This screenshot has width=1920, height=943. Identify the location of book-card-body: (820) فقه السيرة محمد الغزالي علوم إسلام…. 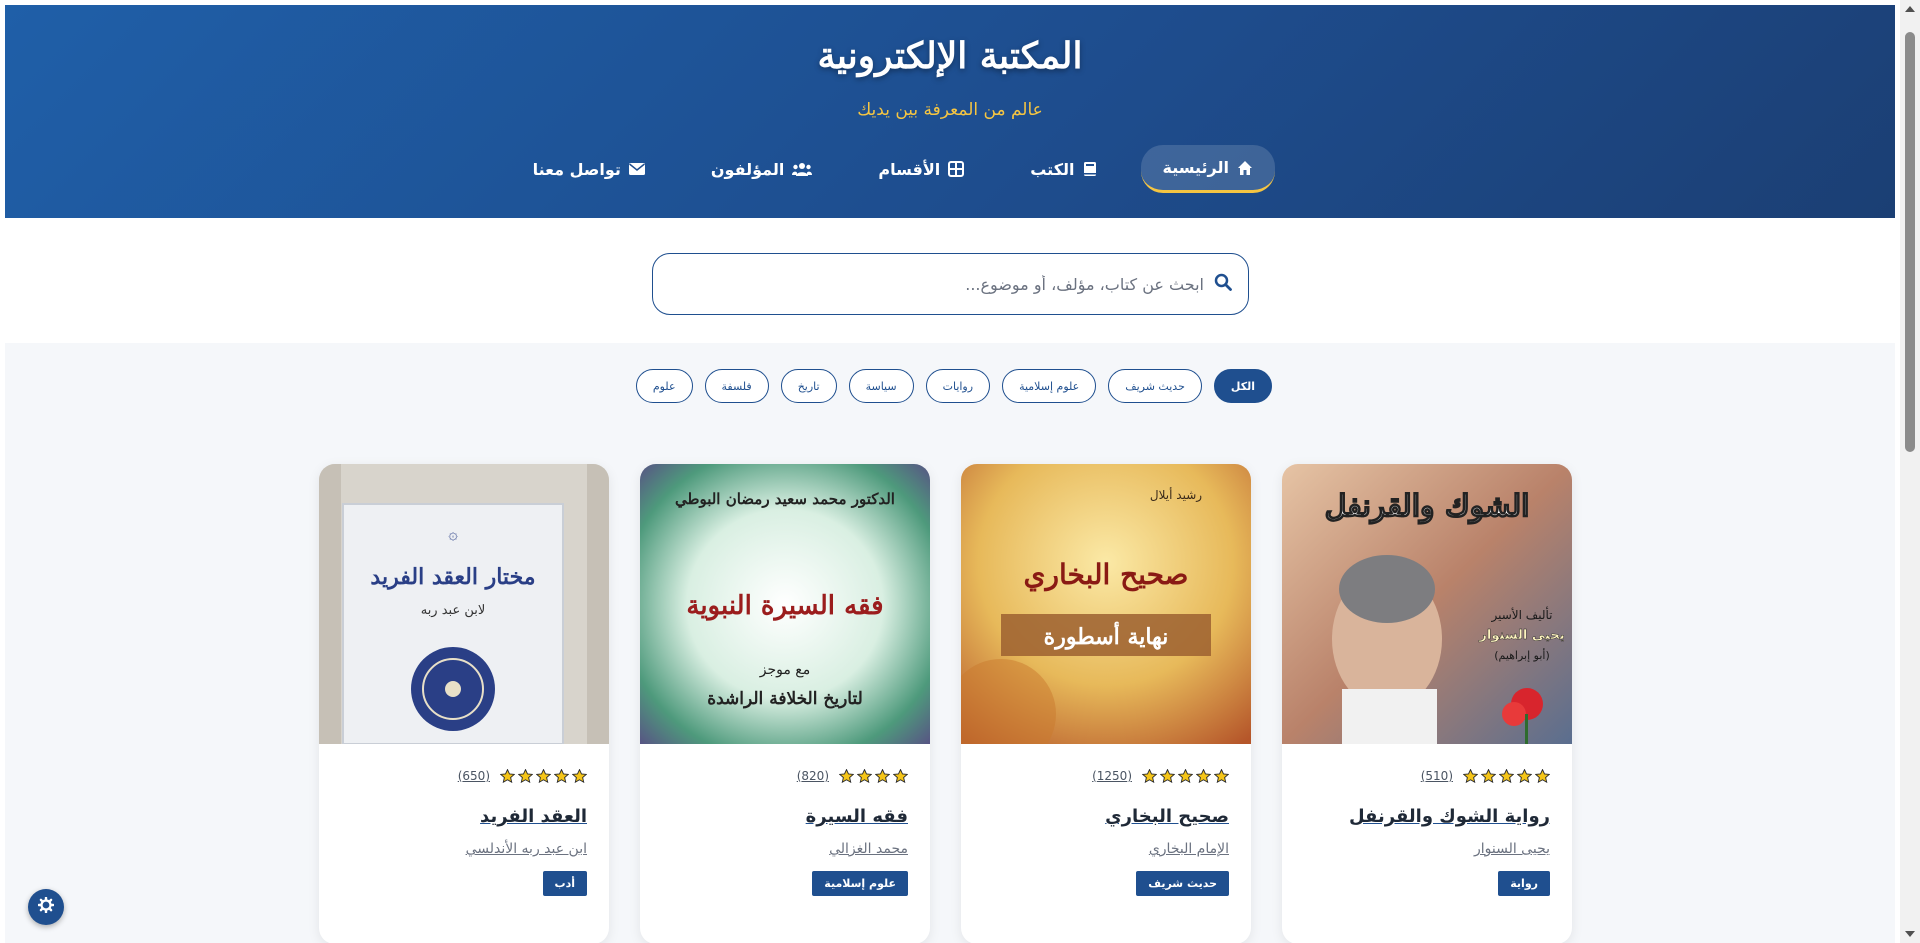
(785, 820).